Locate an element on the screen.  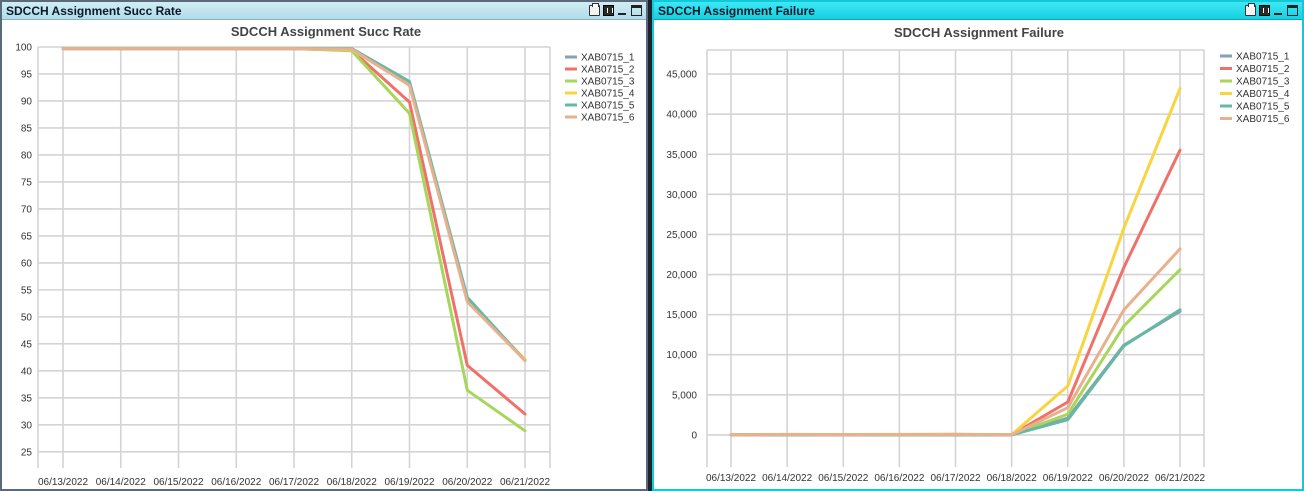
succ-rate-y-tick-label: 80 is located at coordinates (27, 155).